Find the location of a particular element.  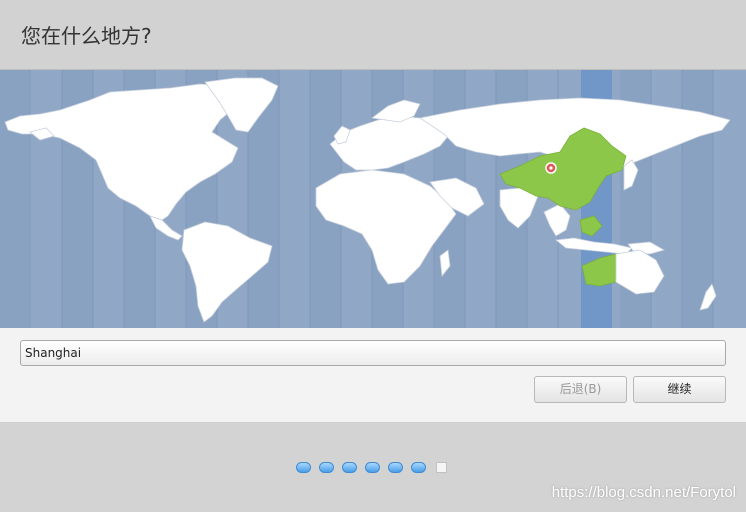

page-title: 您在什么地方? is located at coordinates (86, 36).